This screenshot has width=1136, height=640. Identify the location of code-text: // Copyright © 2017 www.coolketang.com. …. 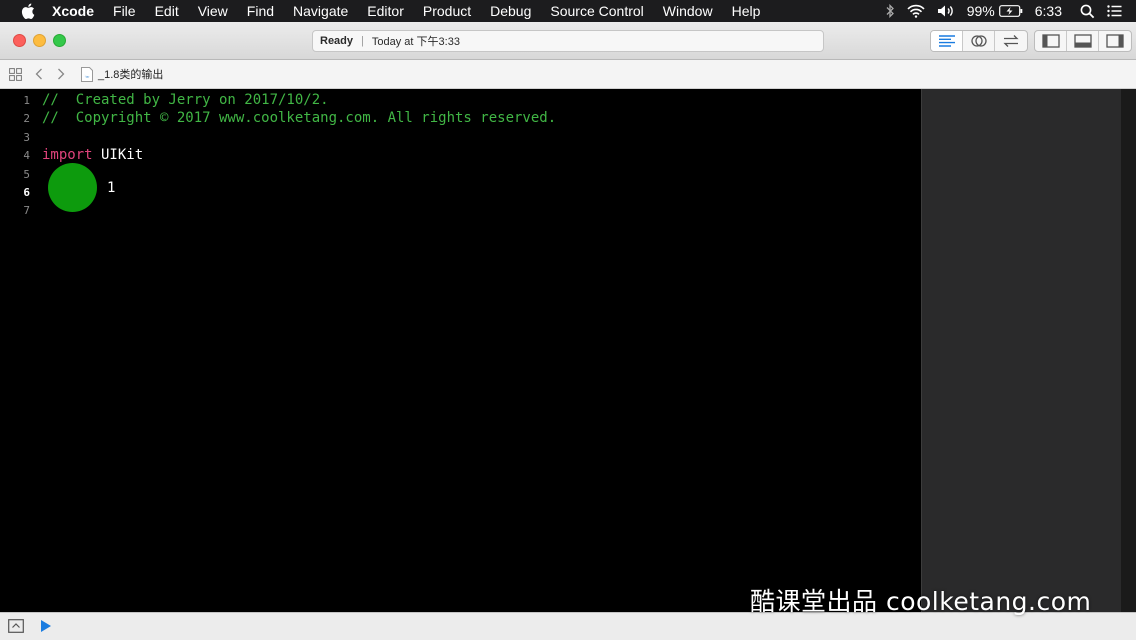
(299, 118).